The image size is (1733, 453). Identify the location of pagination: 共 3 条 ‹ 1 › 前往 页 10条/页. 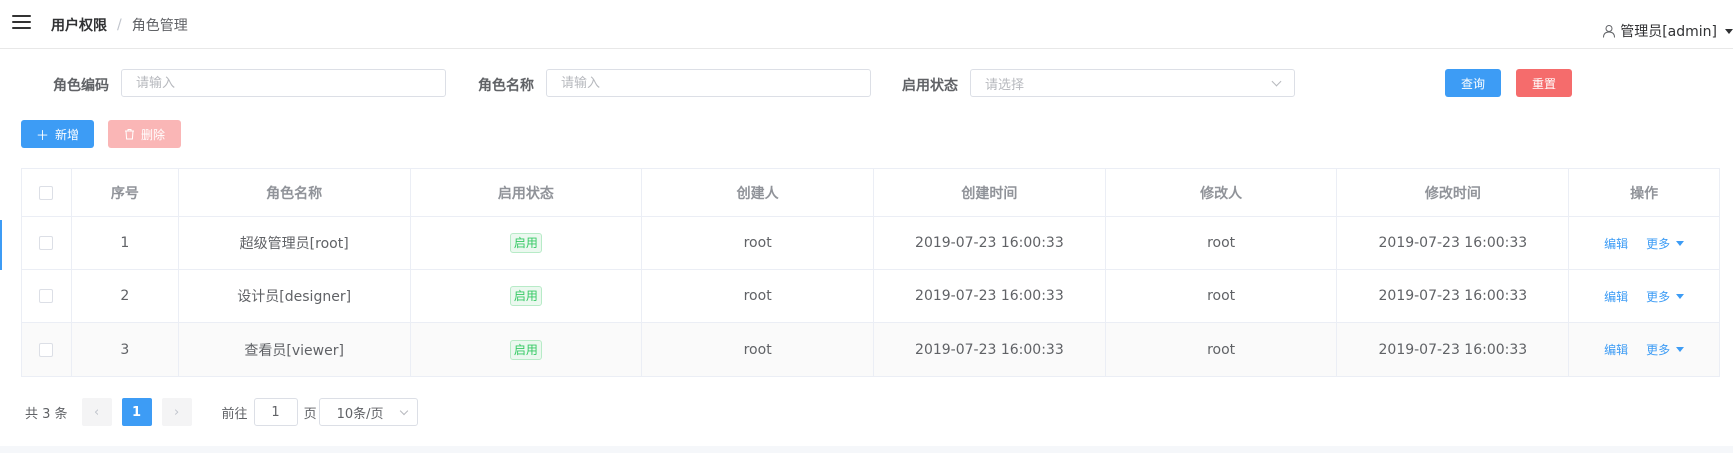
(221, 412).